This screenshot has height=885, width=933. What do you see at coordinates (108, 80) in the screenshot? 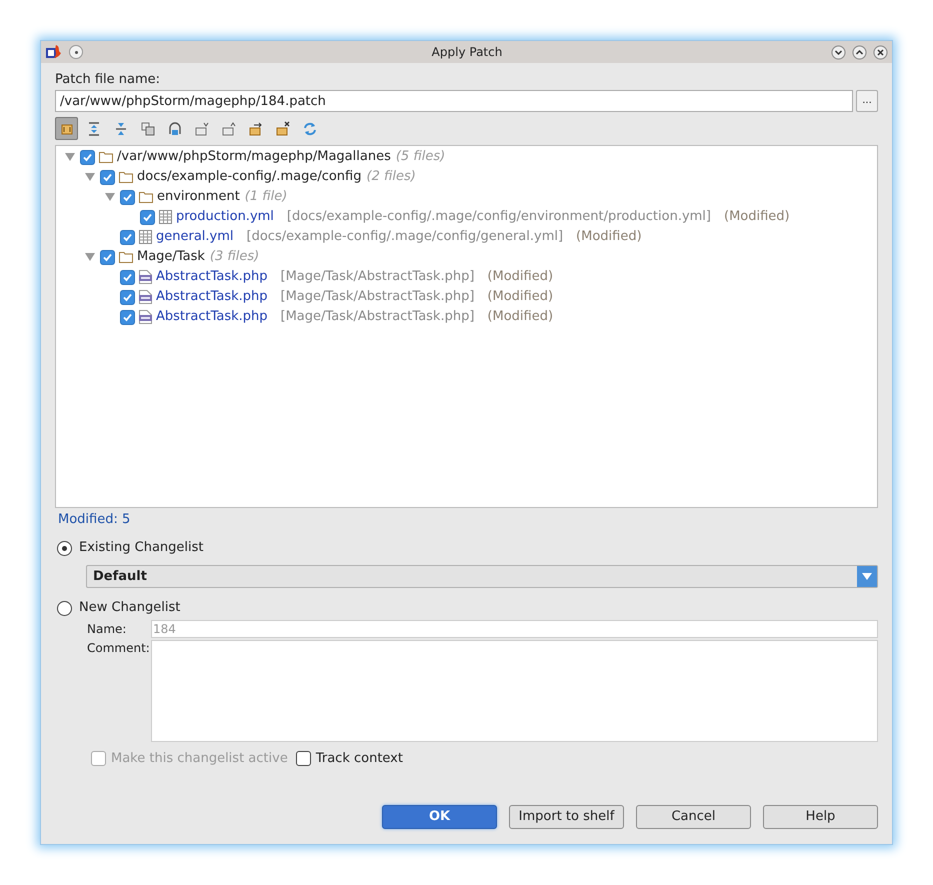
I see `field-label: Patch file name:` at bounding box center [108, 80].